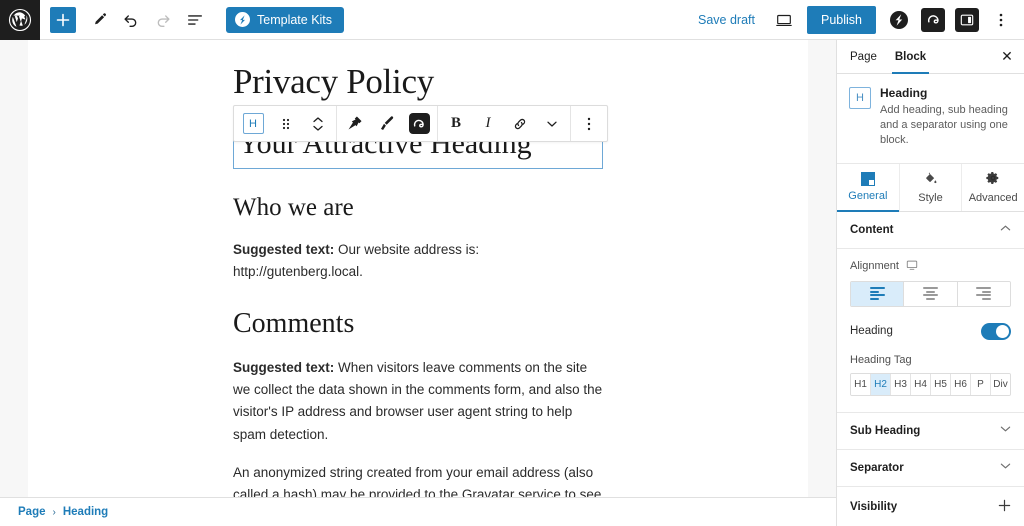 The width and height of the screenshot is (1024, 526). I want to click on paint-bucket-icon, so click(931, 179).